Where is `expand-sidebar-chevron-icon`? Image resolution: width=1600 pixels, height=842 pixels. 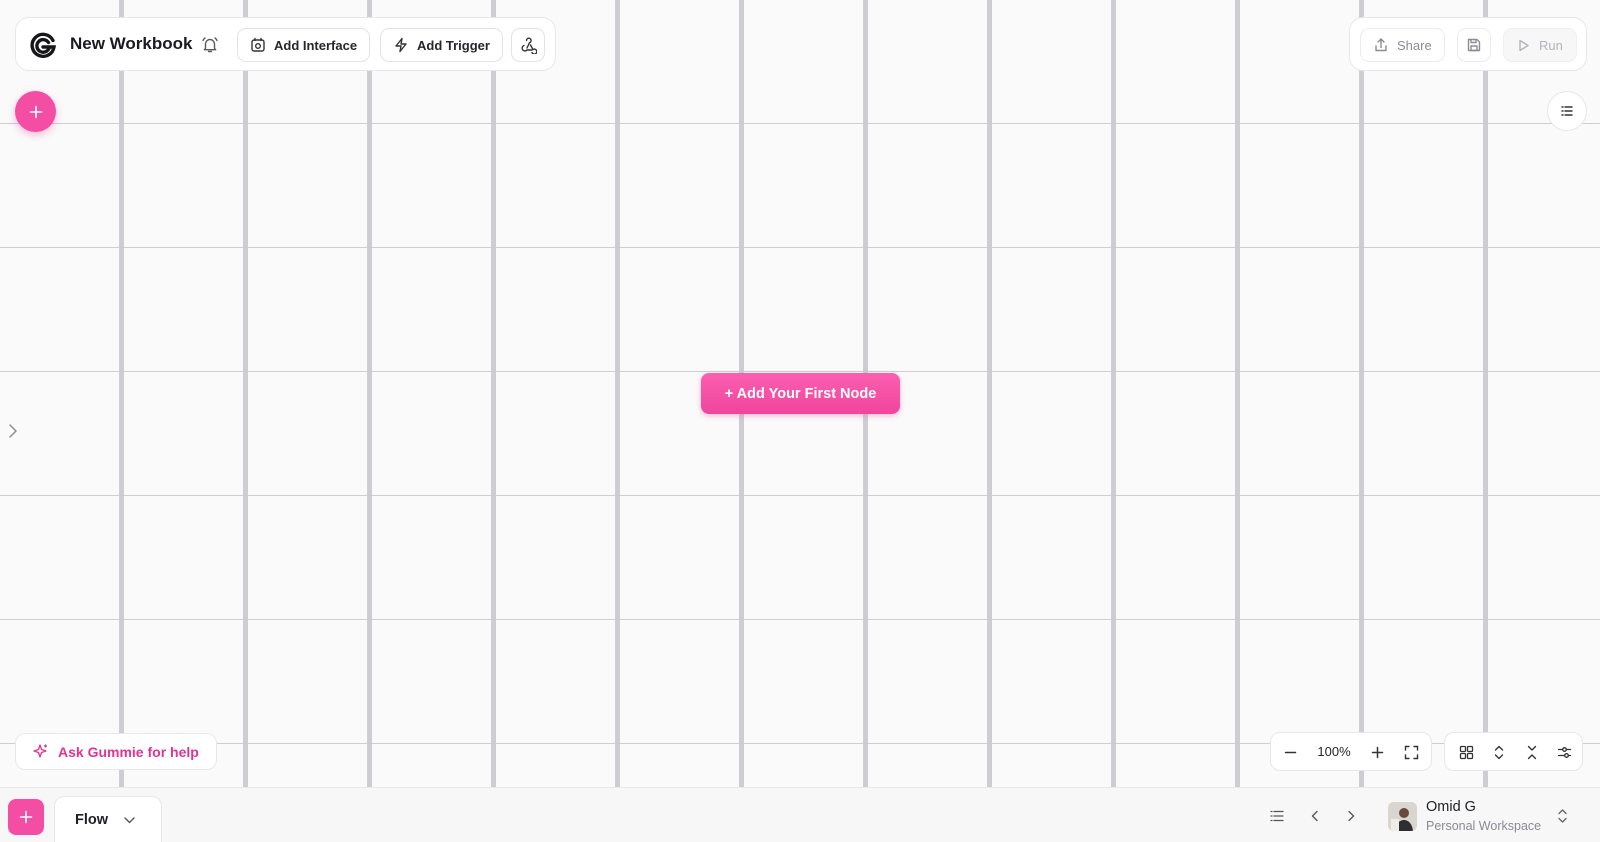
expand-sidebar-chevron-icon is located at coordinates (13, 431).